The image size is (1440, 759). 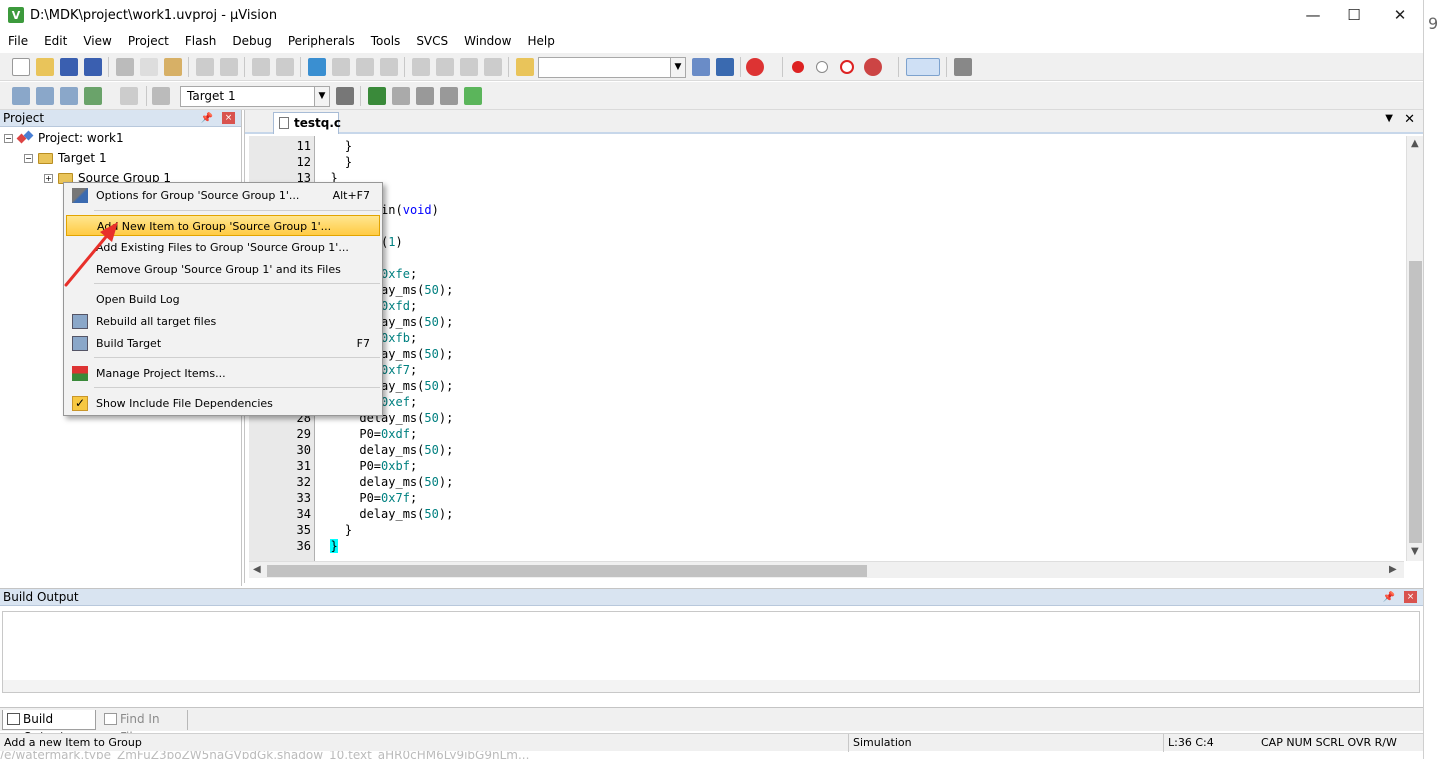 What do you see at coordinates (65, 158) in the screenshot?
I see `tree-target-node: − Target 1` at bounding box center [65, 158].